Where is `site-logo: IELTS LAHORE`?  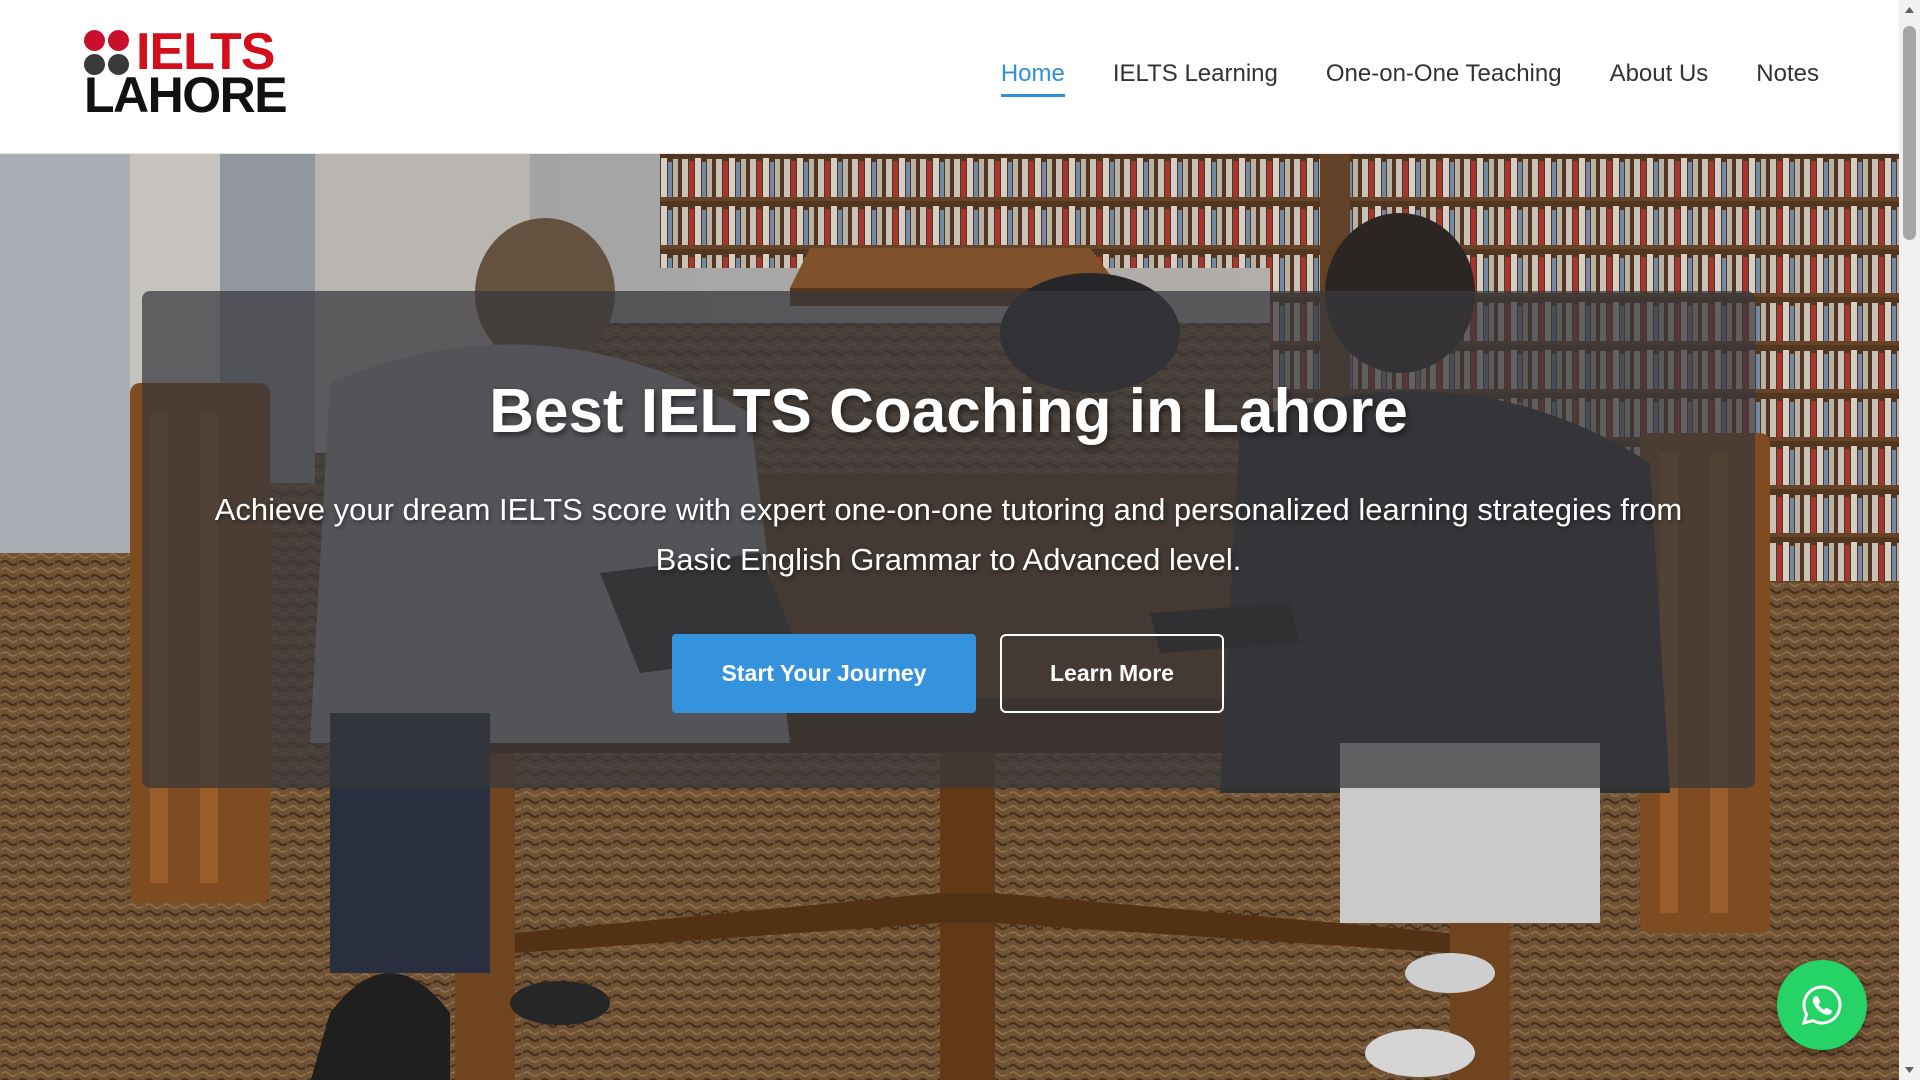
site-logo: IELTS LAHORE is located at coordinates (186, 73).